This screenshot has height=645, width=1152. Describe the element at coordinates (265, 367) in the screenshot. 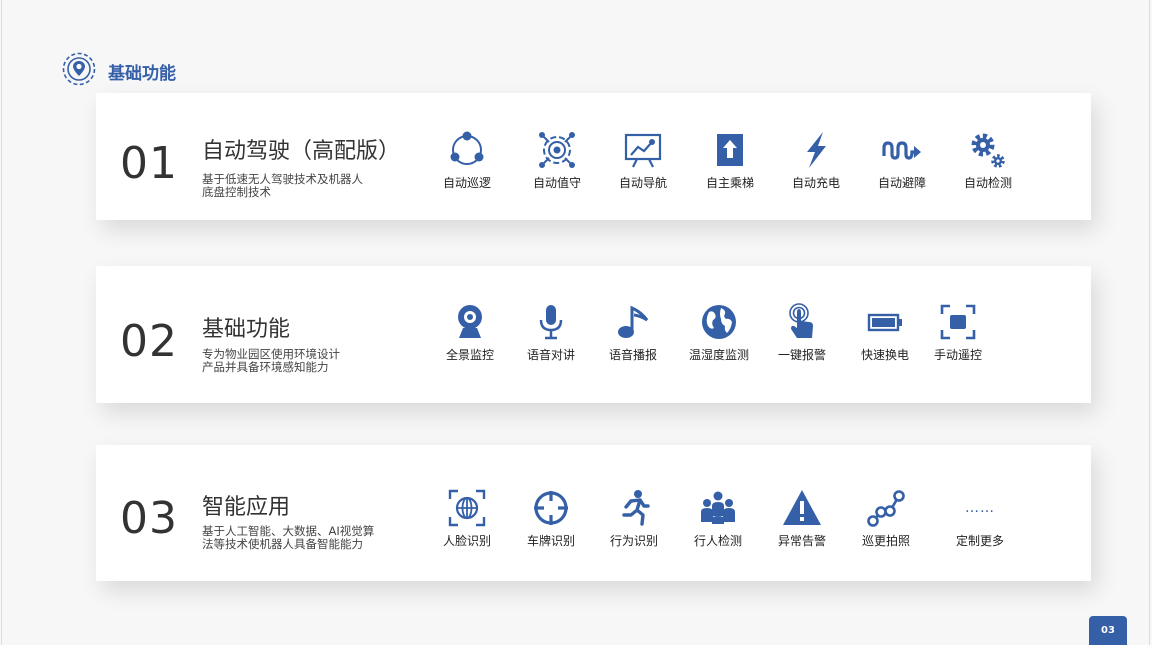

I see `card-description-line: 产品并具备环境感知能力` at that location.